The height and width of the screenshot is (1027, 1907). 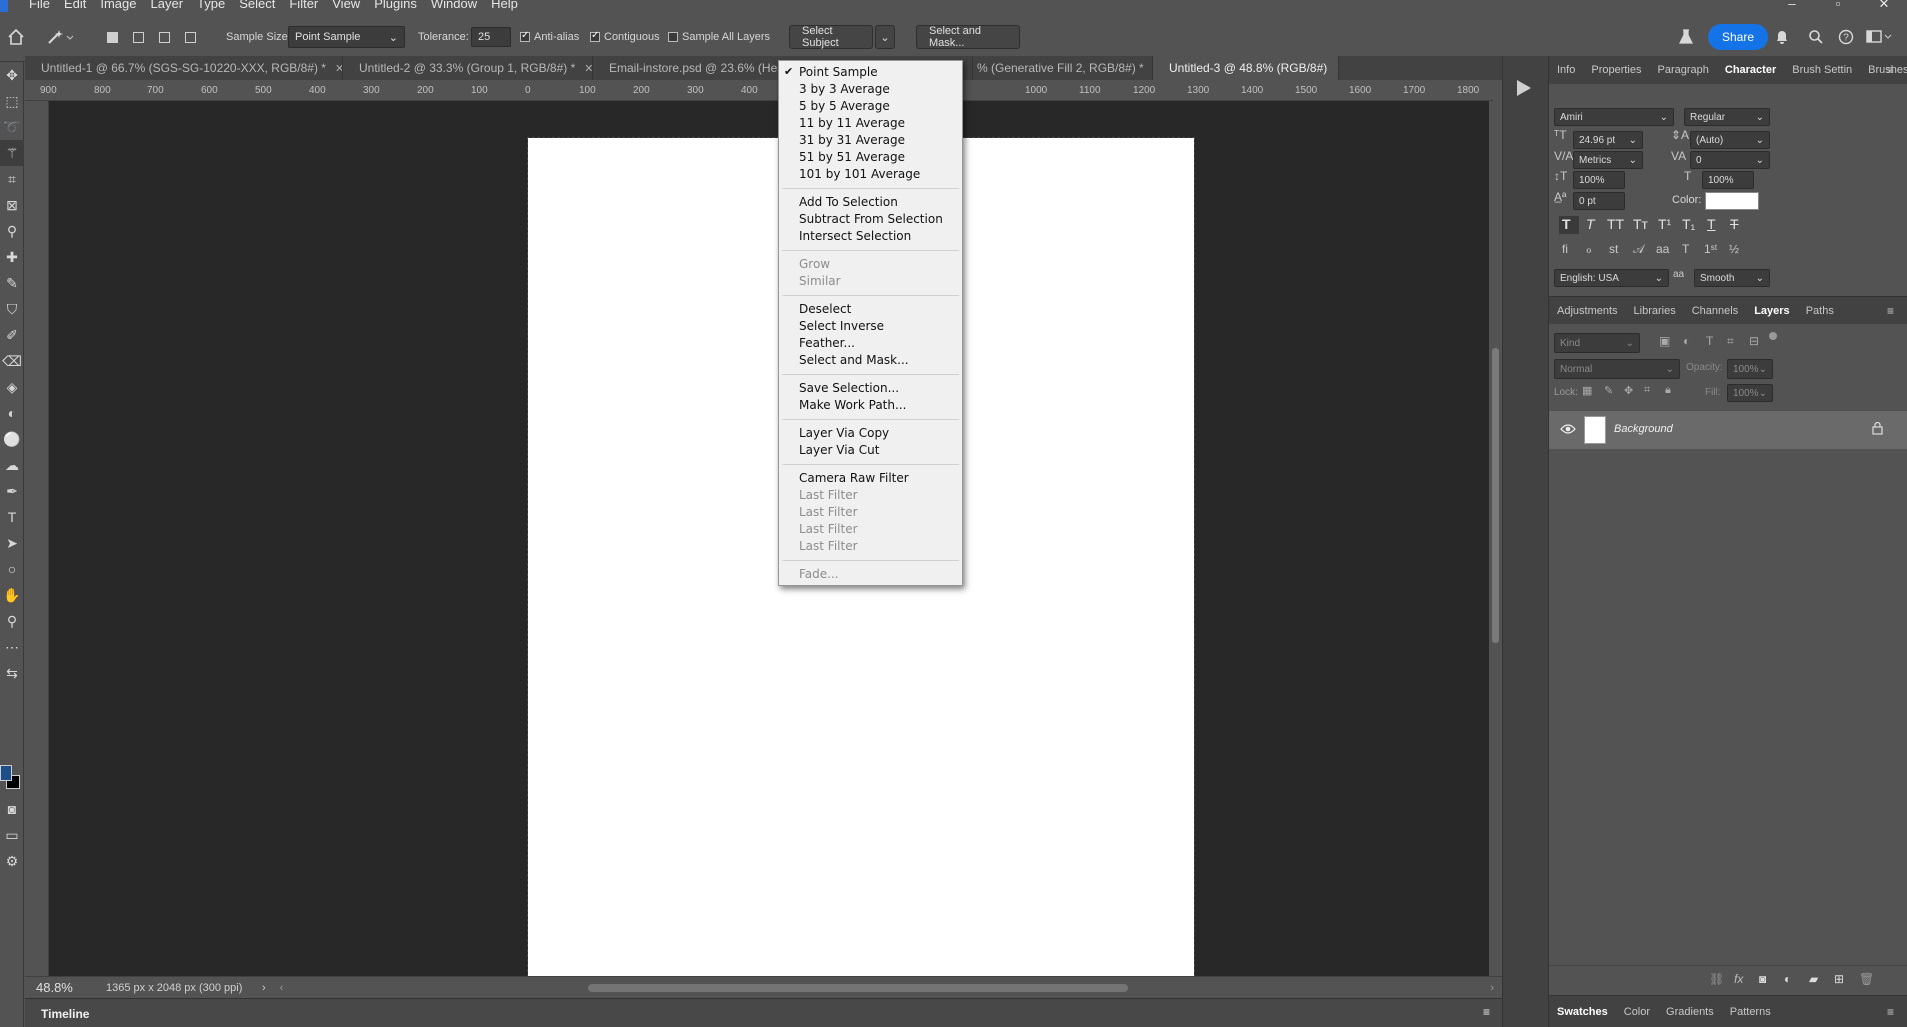 What do you see at coordinates (1813, 979) in the screenshot?
I see `new-group-icon: ▰` at bounding box center [1813, 979].